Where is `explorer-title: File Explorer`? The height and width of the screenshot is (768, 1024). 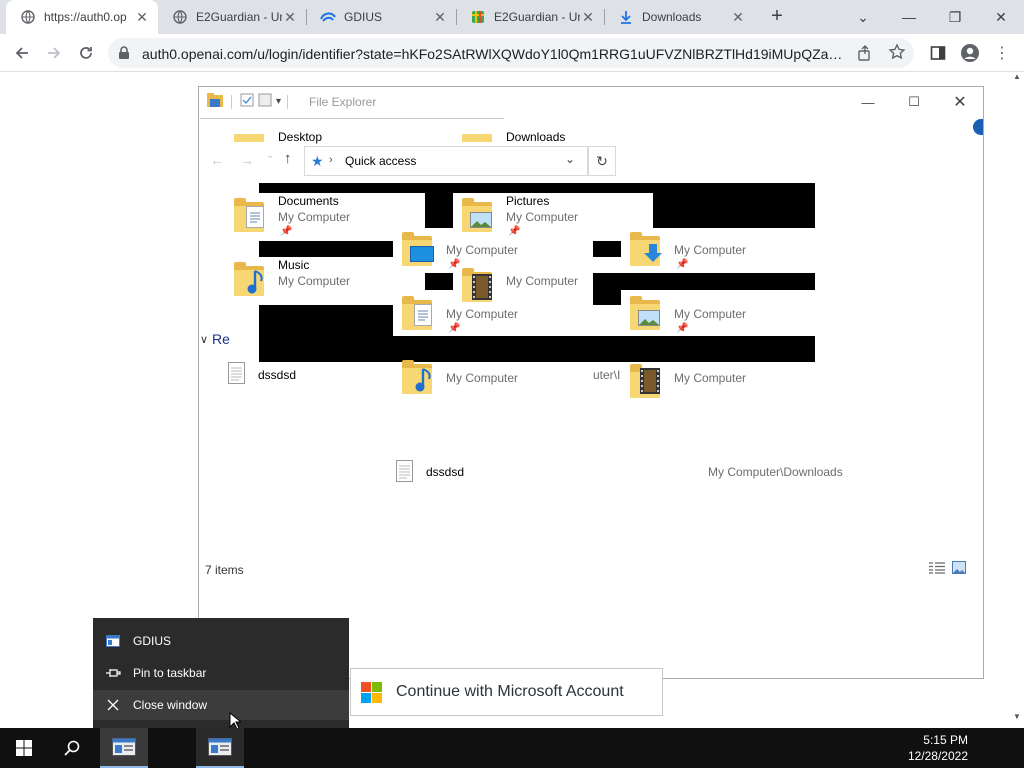
explorer-title: File Explorer is located at coordinates (343, 102).